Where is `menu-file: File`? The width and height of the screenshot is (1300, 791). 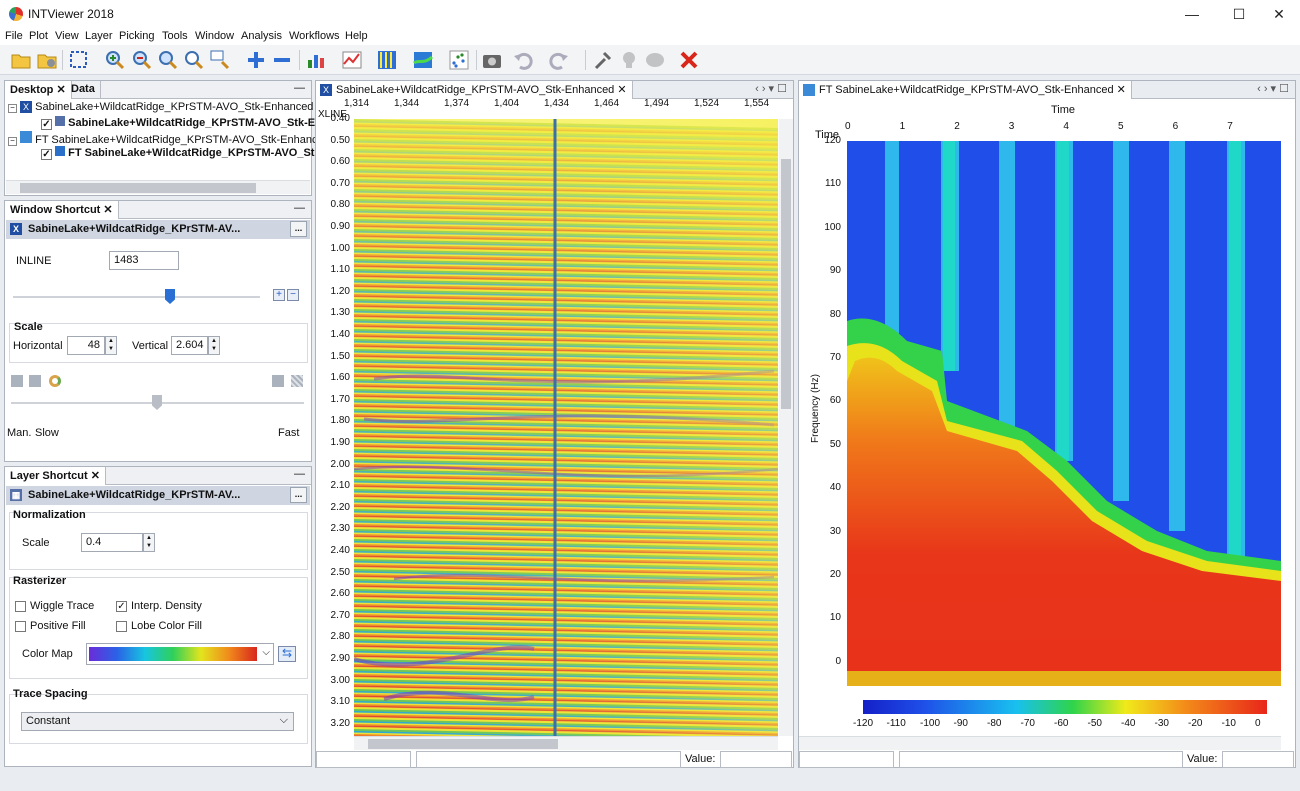
menu-file: File is located at coordinates (14, 36).